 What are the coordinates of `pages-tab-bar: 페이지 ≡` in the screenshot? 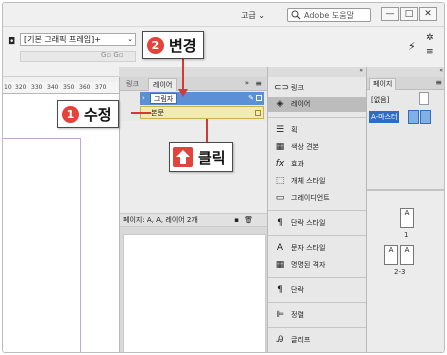 It's located at (405, 83).